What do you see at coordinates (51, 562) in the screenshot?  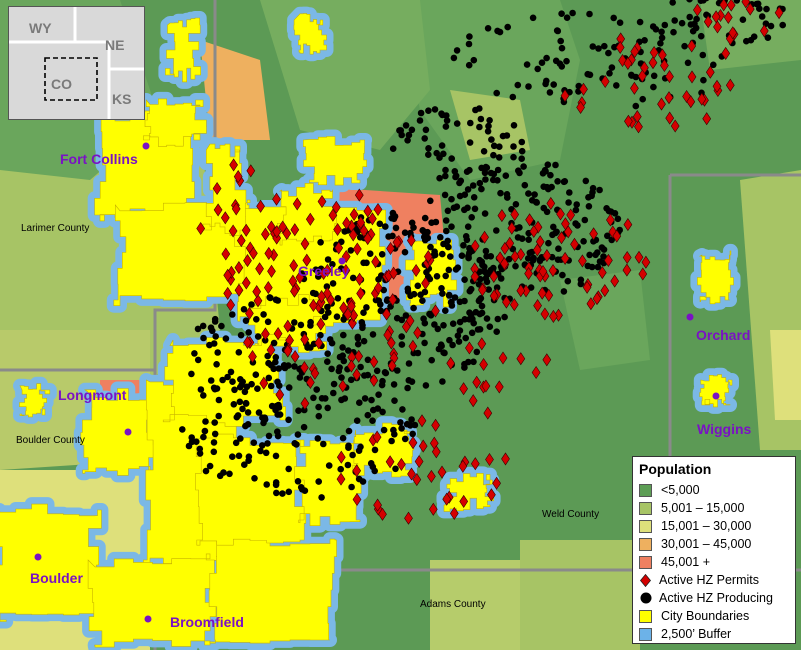 I see `city-boundary` at bounding box center [51, 562].